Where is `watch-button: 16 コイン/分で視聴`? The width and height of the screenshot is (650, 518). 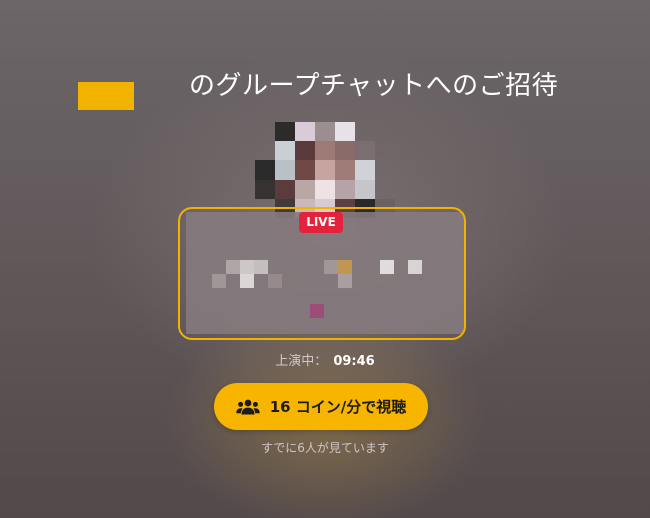
watch-button: 16 コイン/分で視聴 is located at coordinates (321, 406).